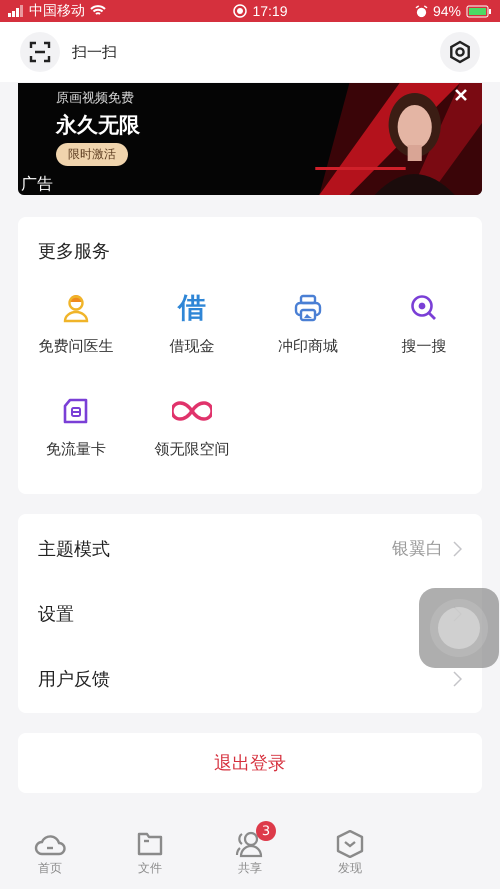 This screenshot has height=889, width=500. Describe the element at coordinates (250, 853) in the screenshot. I see `tab-item: 共享 3` at that location.